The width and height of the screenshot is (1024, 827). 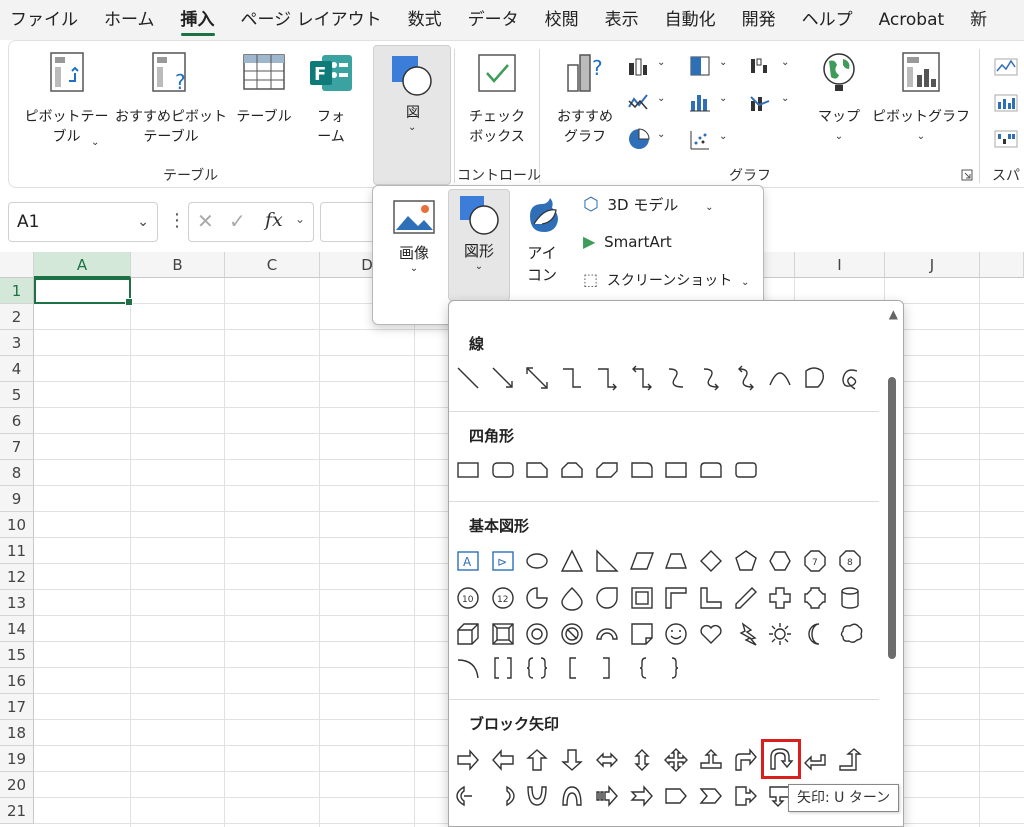 What do you see at coordinates (537, 760) in the screenshot?
I see `shape-up-arrow-icon` at bounding box center [537, 760].